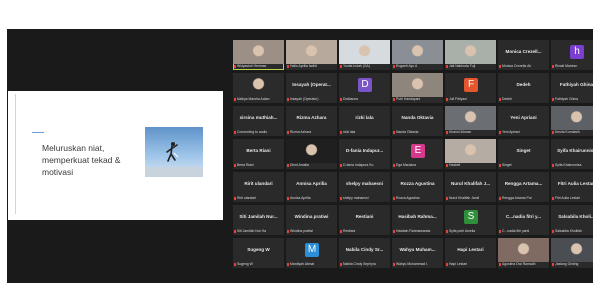  Describe the element at coordinates (417, 121) in the screenshot. I see `participant-tile: Nanda Oktavia Nanda Oktavia` at that location.